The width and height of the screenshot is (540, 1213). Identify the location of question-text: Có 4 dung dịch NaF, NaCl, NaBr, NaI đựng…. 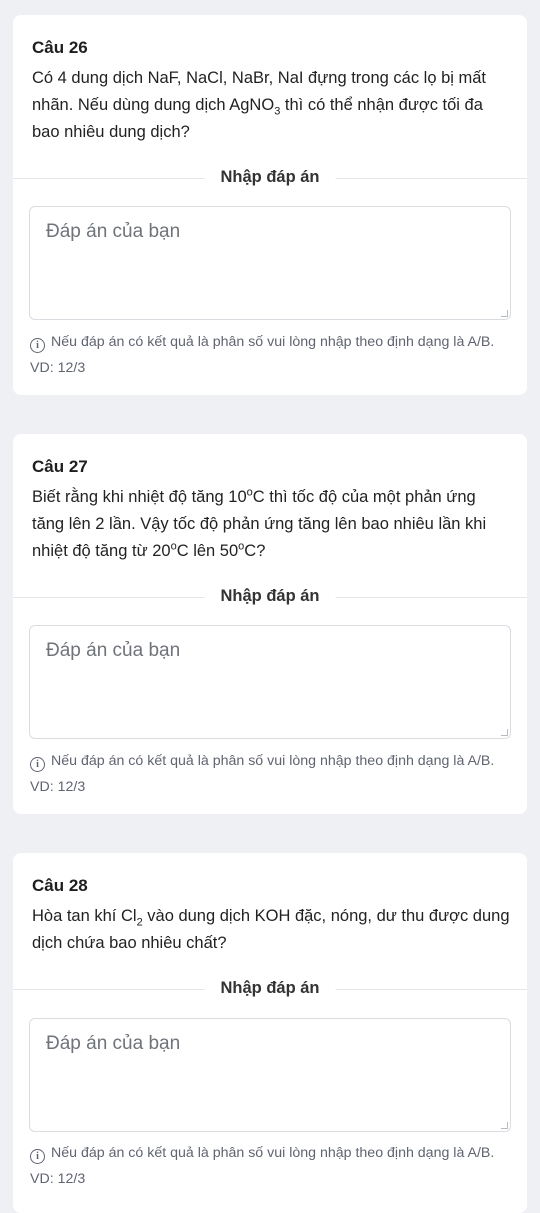
(259, 105).